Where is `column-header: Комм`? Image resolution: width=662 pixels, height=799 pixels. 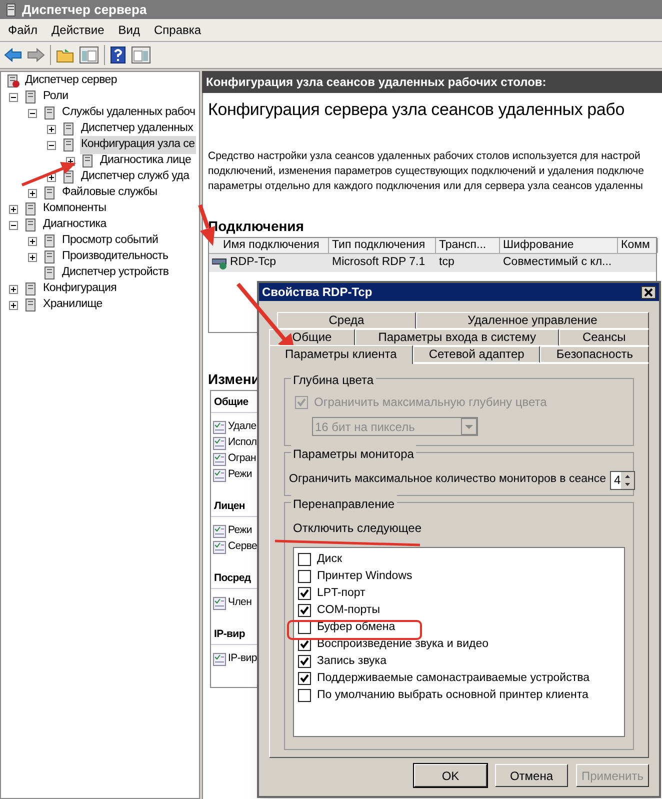 column-header: Комм is located at coordinates (638, 245).